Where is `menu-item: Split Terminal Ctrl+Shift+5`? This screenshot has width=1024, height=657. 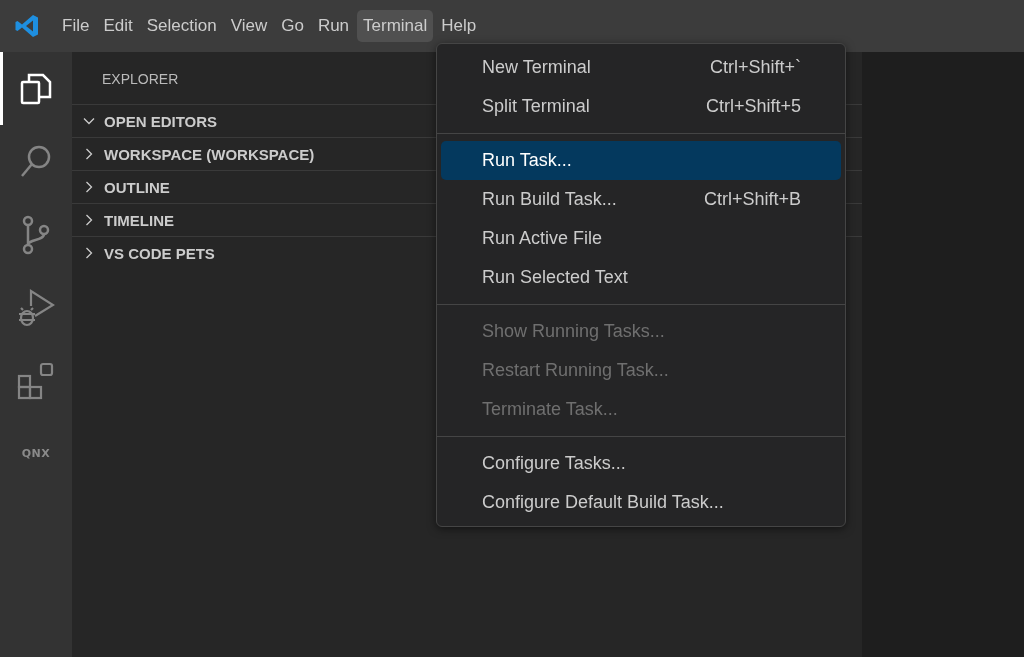
menu-item: Split Terminal Ctrl+Shift+5 is located at coordinates (641, 106).